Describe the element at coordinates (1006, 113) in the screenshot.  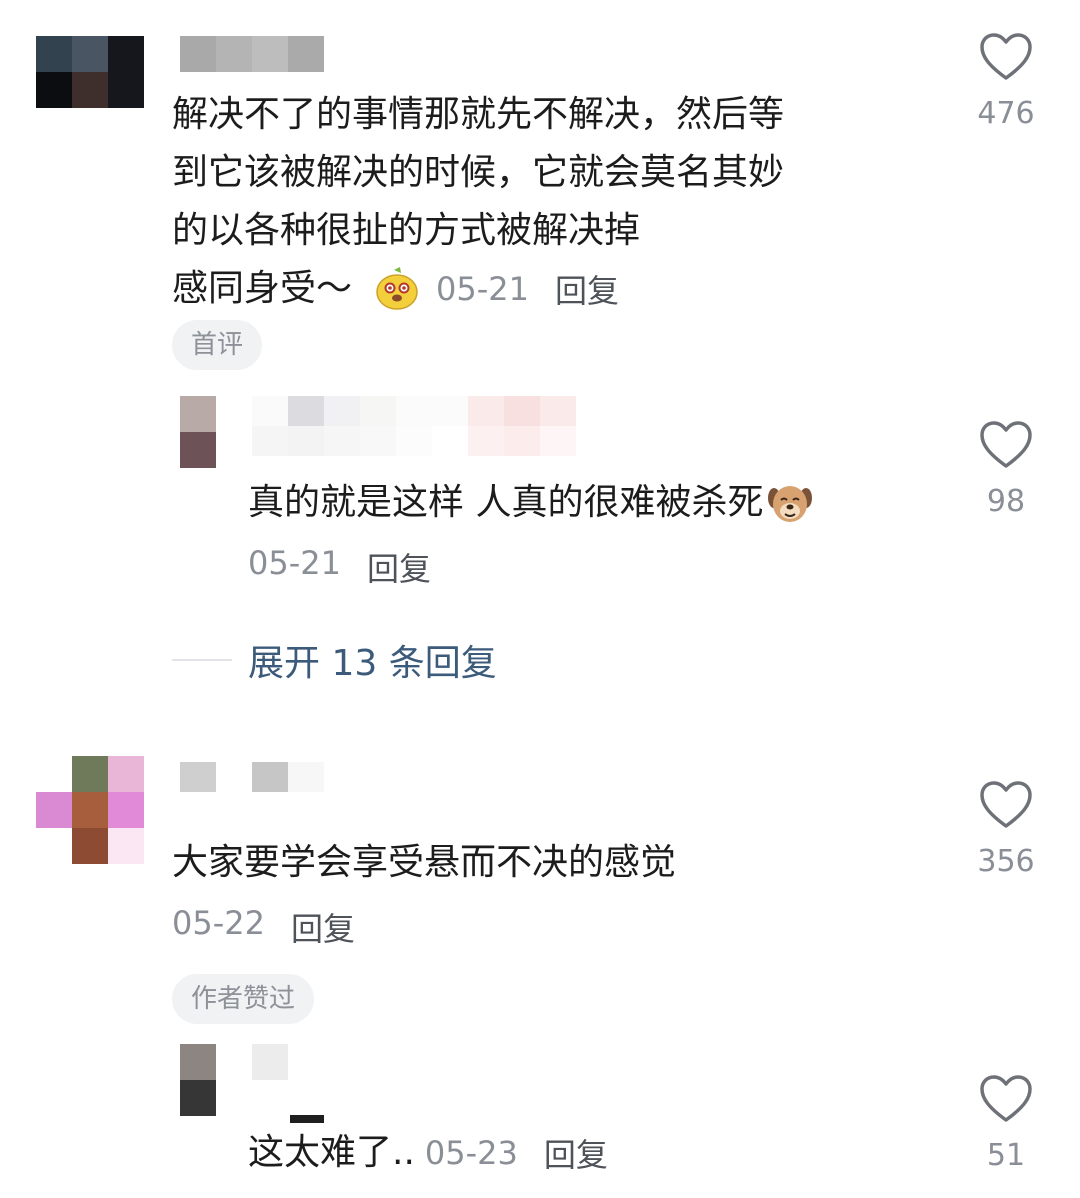
I see `like-count: 476` at that location.